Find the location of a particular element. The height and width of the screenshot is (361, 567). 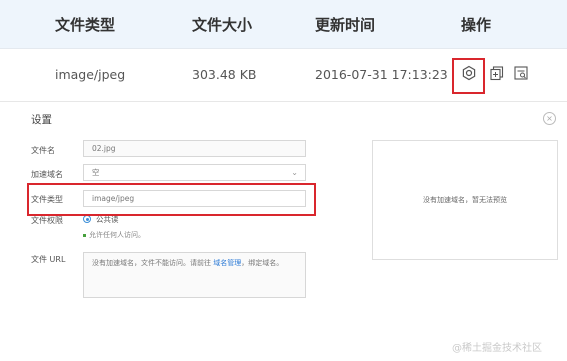

column-header-file-size: 文件大小 is located at coordinates (222, 25).